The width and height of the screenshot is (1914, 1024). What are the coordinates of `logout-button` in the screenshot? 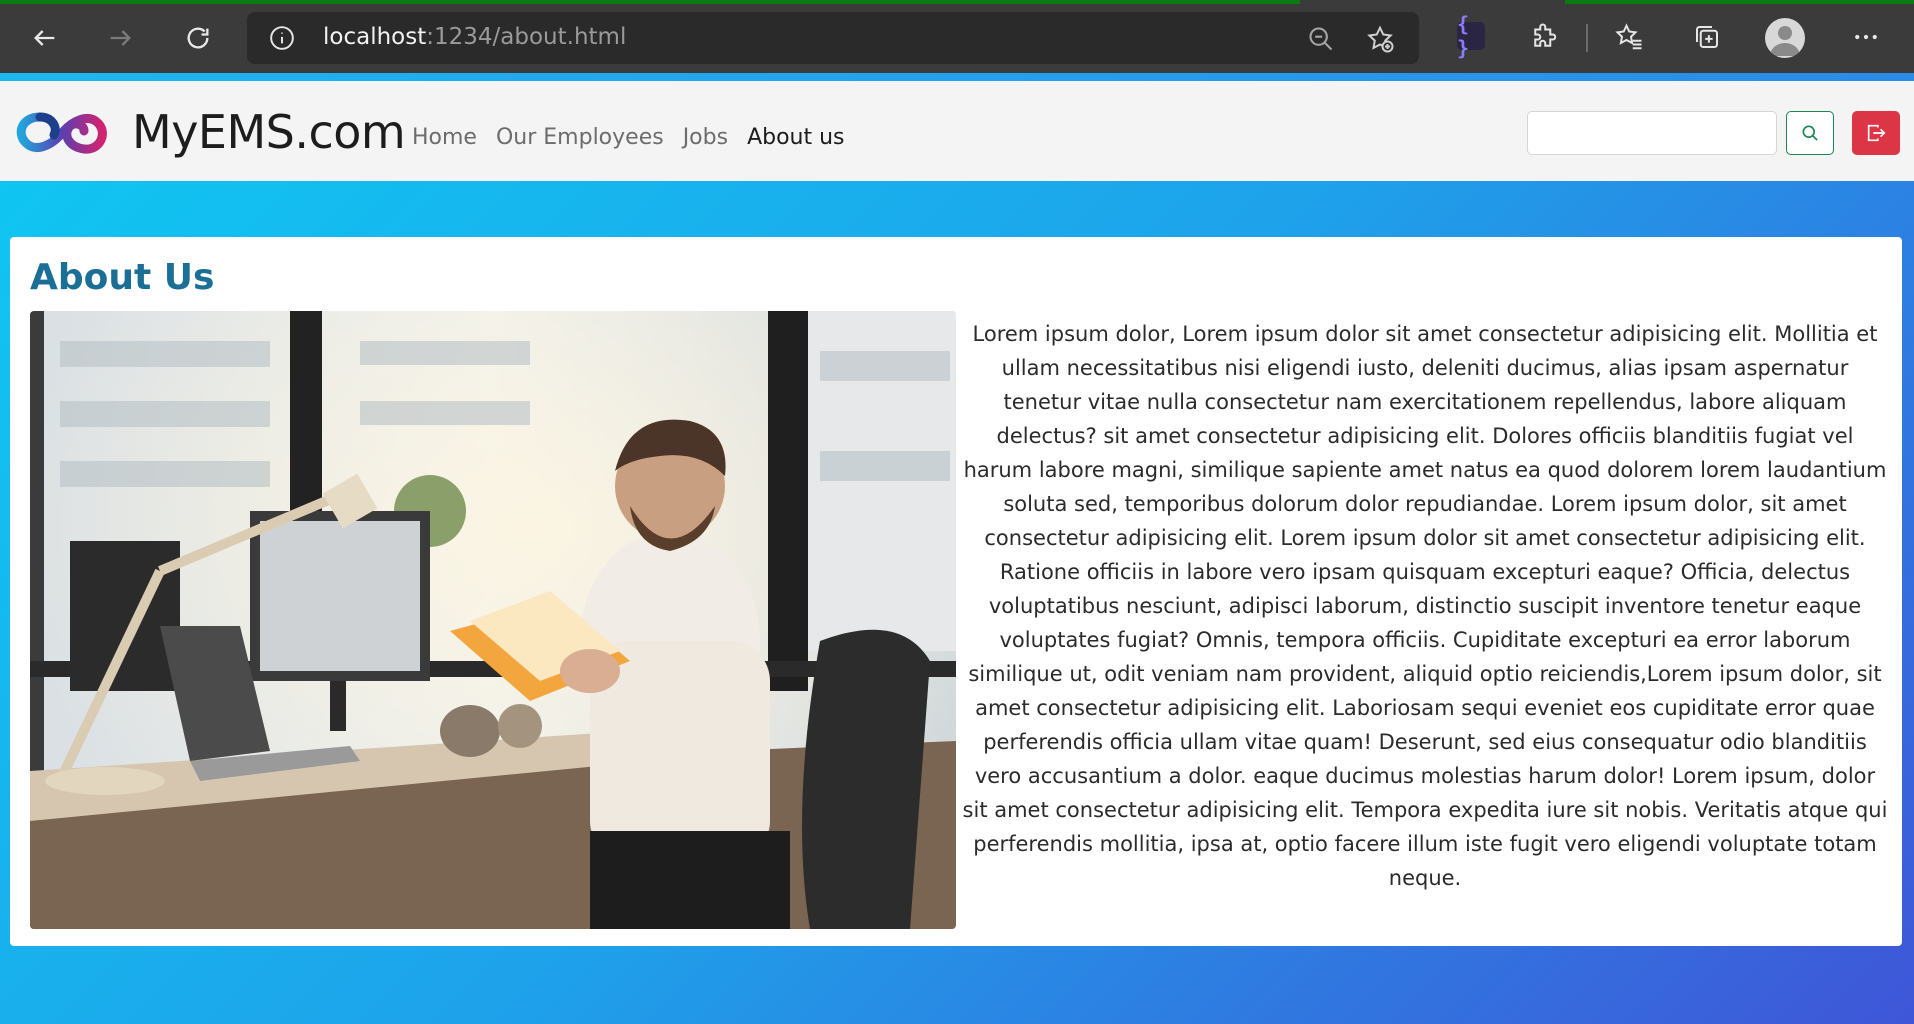 It's located at (1876, 133).